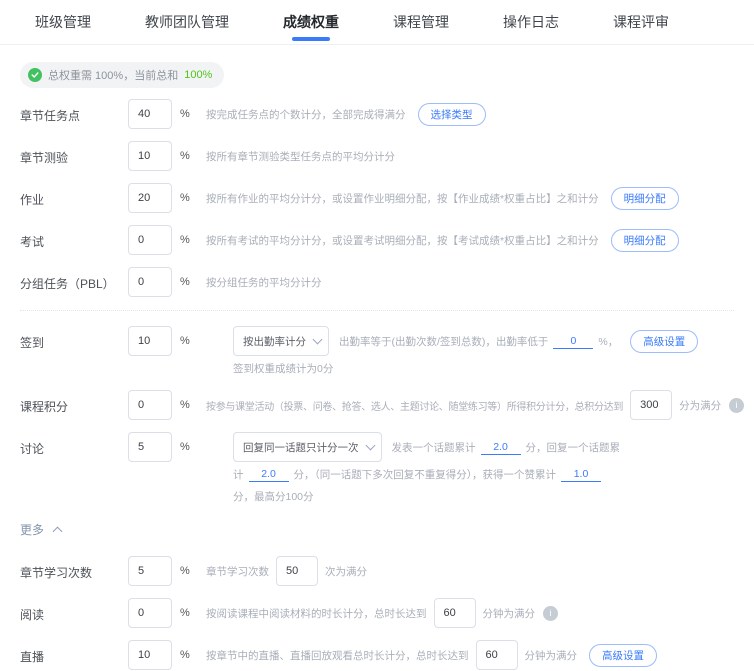 The height and width of the screenshot is (671, 754). Describe the element at coordinates (573, 447) in the screenshot. I see `discussion-seg-2: 分，回复一个话题累` at that location.